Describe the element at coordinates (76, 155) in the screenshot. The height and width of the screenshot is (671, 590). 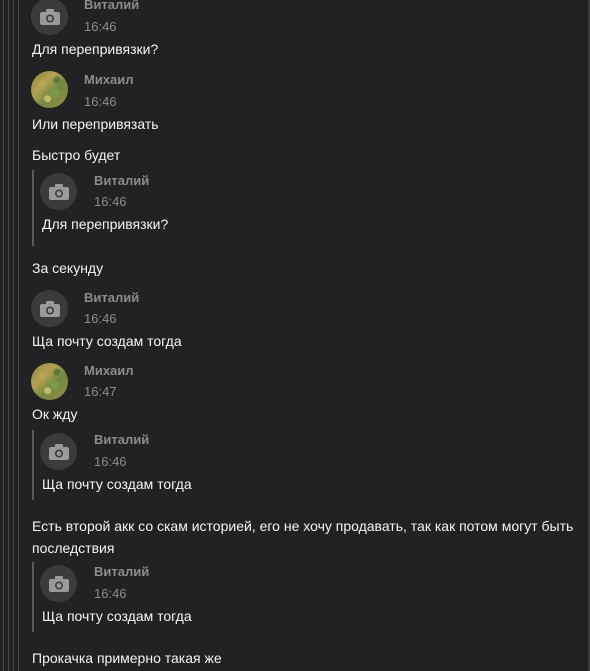
I see `message-text: Быстро будет` at that location.